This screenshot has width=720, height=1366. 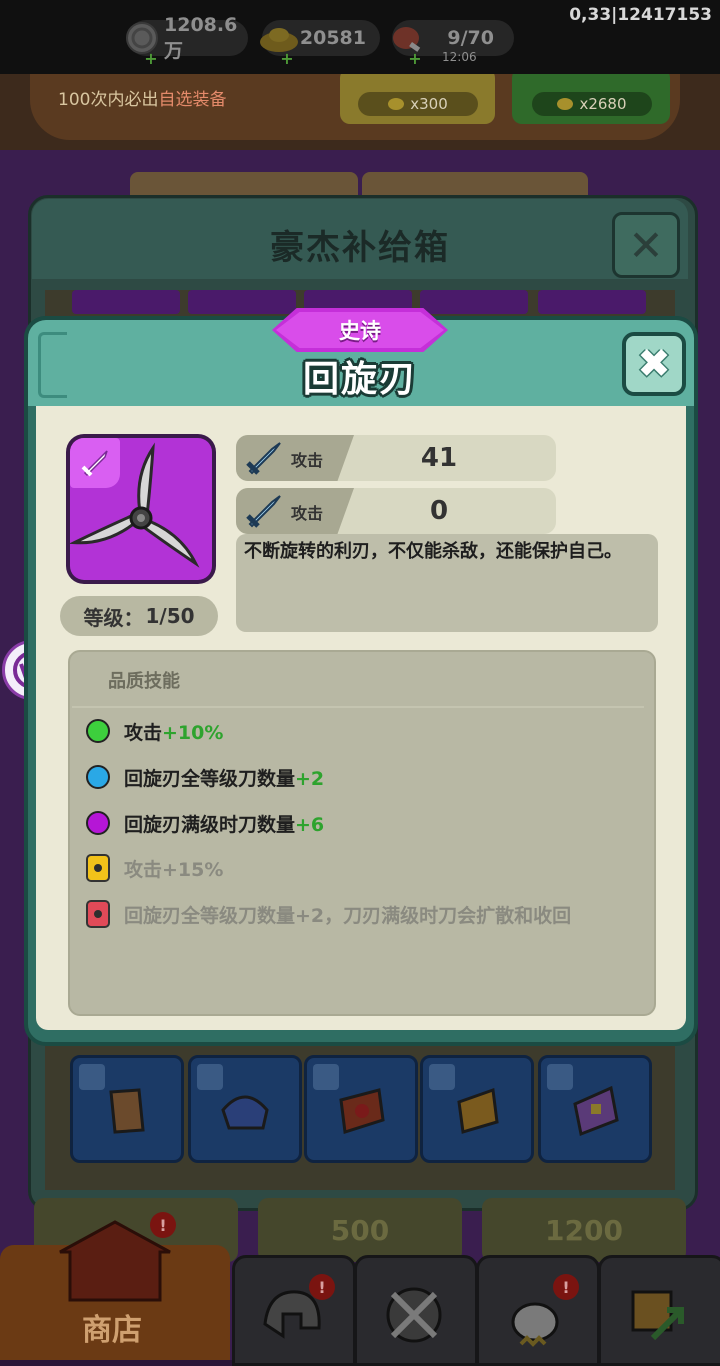 I want to click on equipment-card-armguard, so click(x=477, y=1109).